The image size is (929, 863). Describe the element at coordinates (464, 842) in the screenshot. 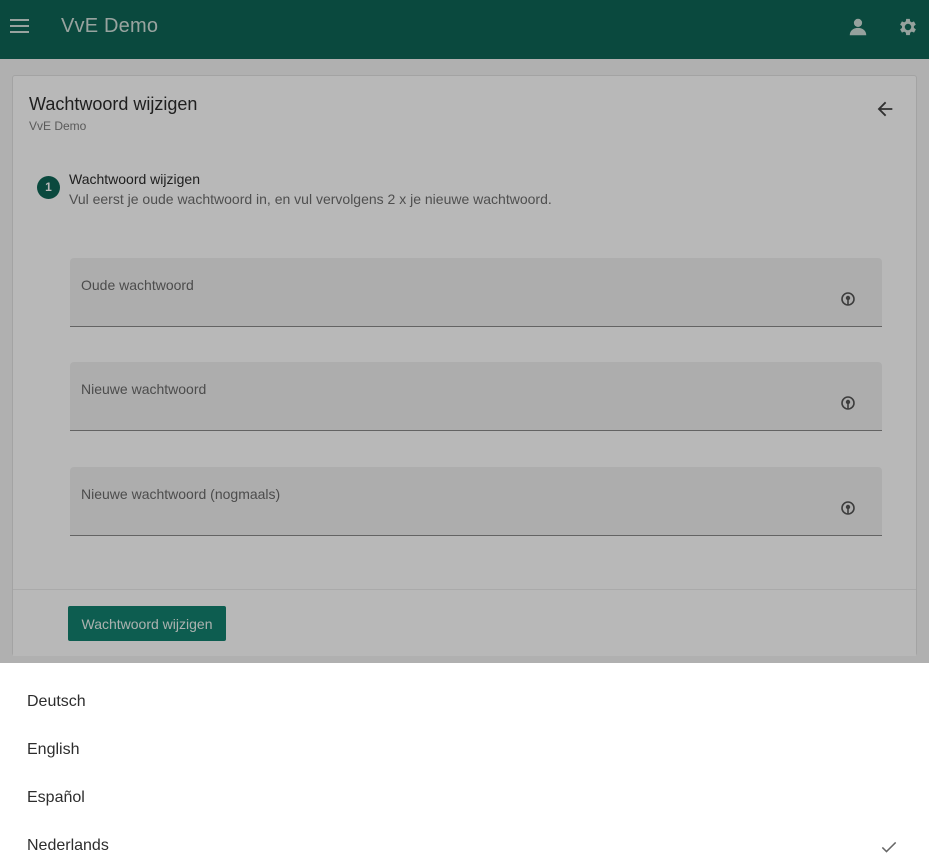

I see `language-option-nederlands: Nederlands` at that location.